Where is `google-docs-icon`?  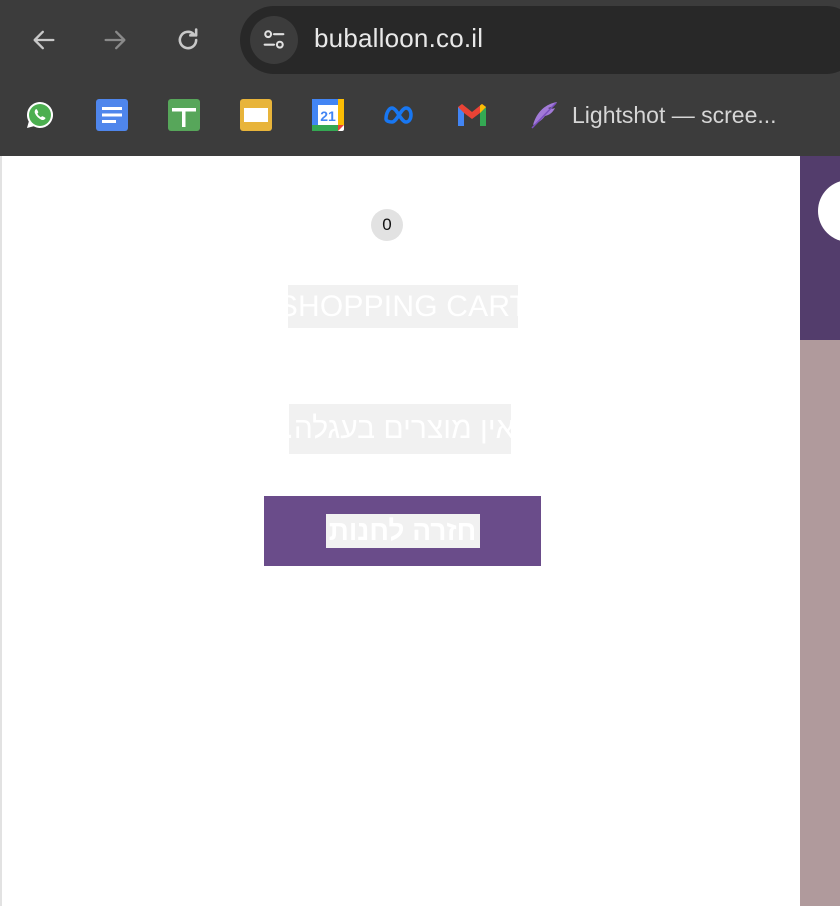
google-docs-icon is located at coordinates (112, 115).